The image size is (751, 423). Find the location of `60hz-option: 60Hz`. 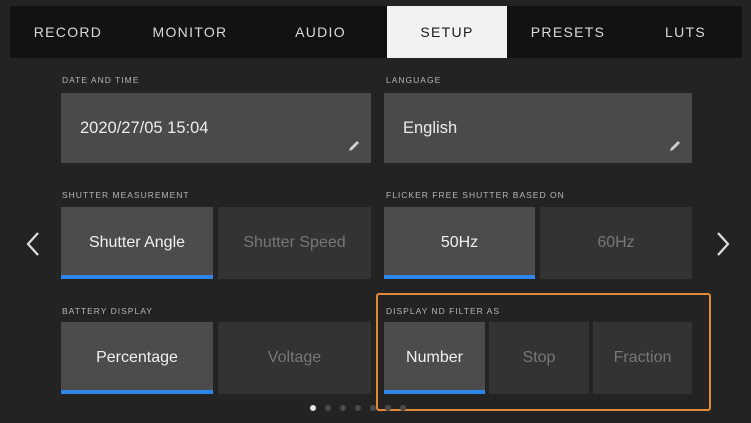

60hz-option: 60Hz is located at coordinates (616, 243).